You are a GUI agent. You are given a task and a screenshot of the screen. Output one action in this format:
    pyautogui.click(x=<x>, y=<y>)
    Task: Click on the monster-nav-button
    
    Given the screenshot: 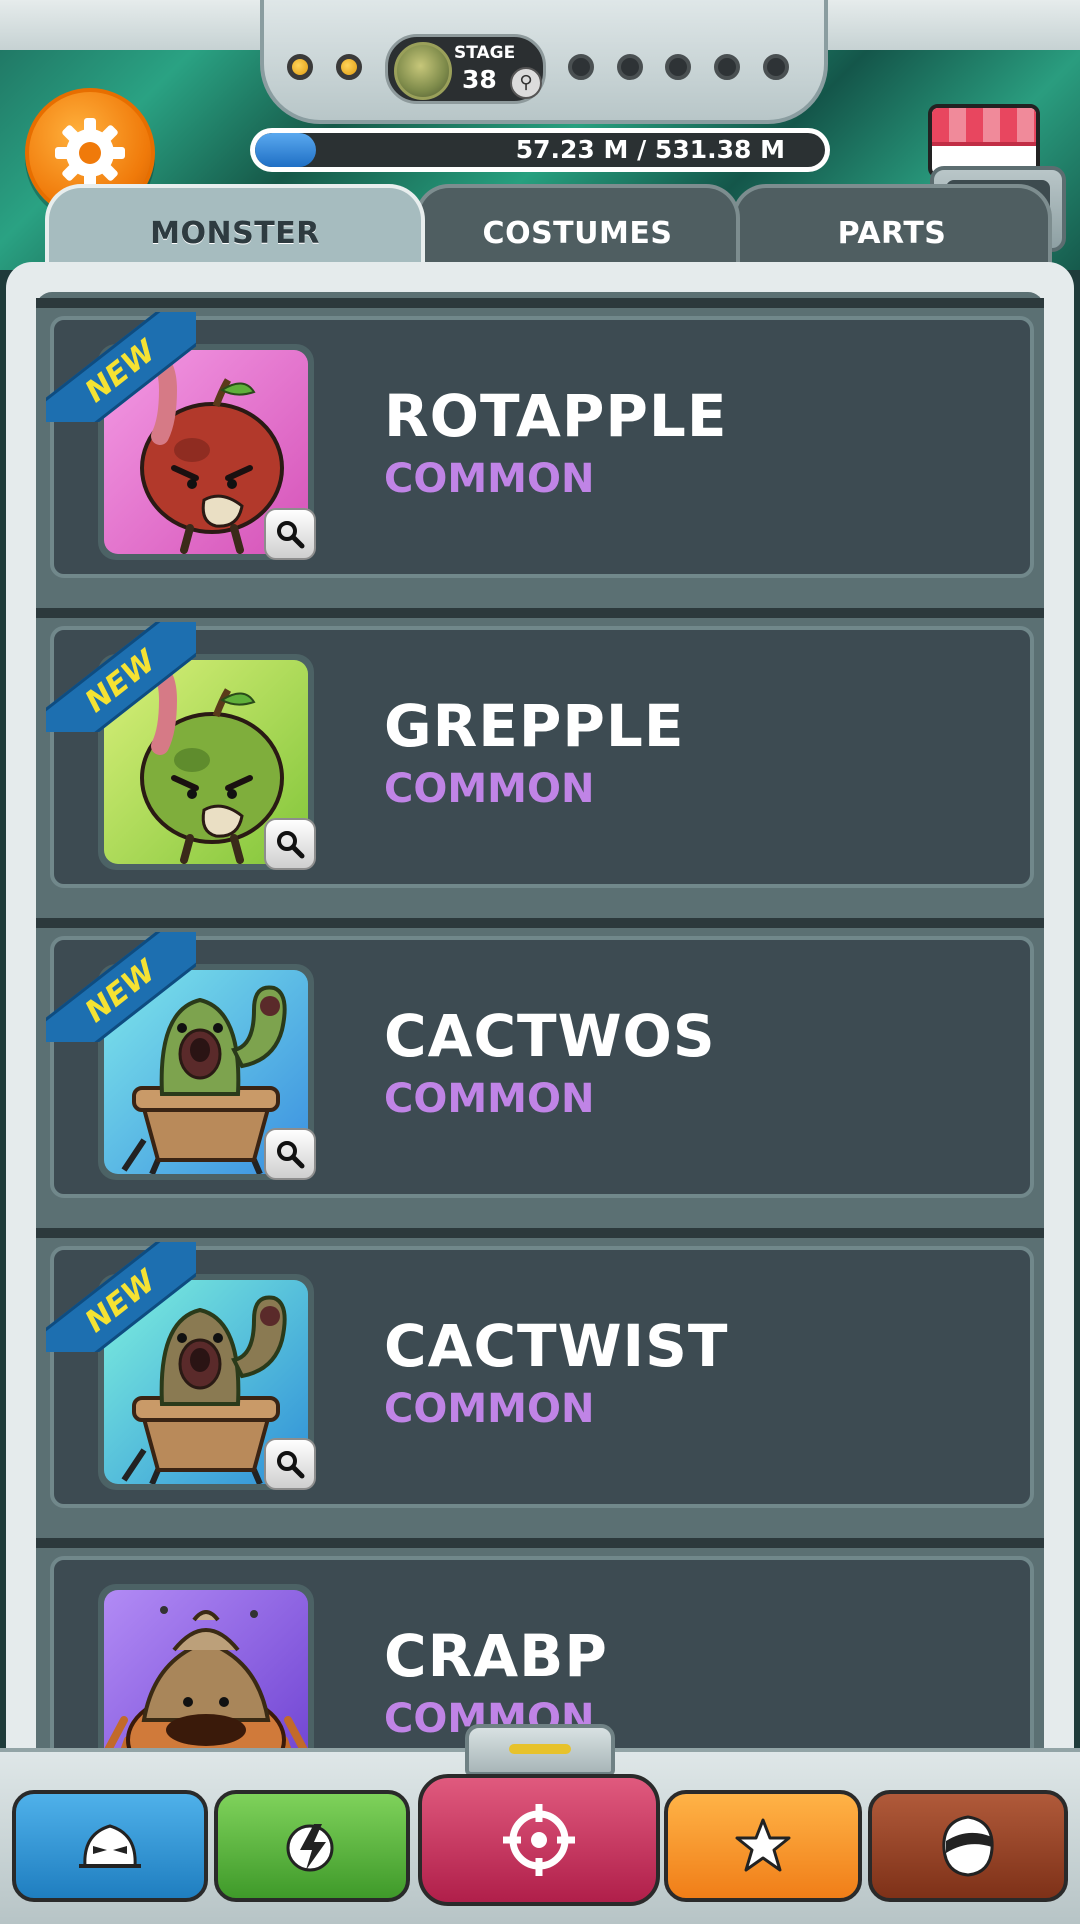 What is the action you would take?
    pyautogui.click(x=110, y=1846)
    